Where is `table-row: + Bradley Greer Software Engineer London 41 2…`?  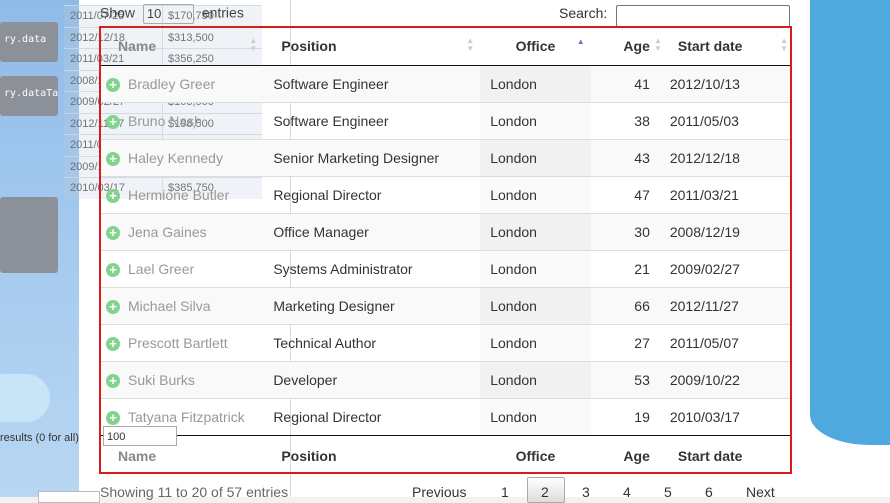 table-row: + Bradley Greer Software Engineer London 41 2… is located at coordinates (445, 84).